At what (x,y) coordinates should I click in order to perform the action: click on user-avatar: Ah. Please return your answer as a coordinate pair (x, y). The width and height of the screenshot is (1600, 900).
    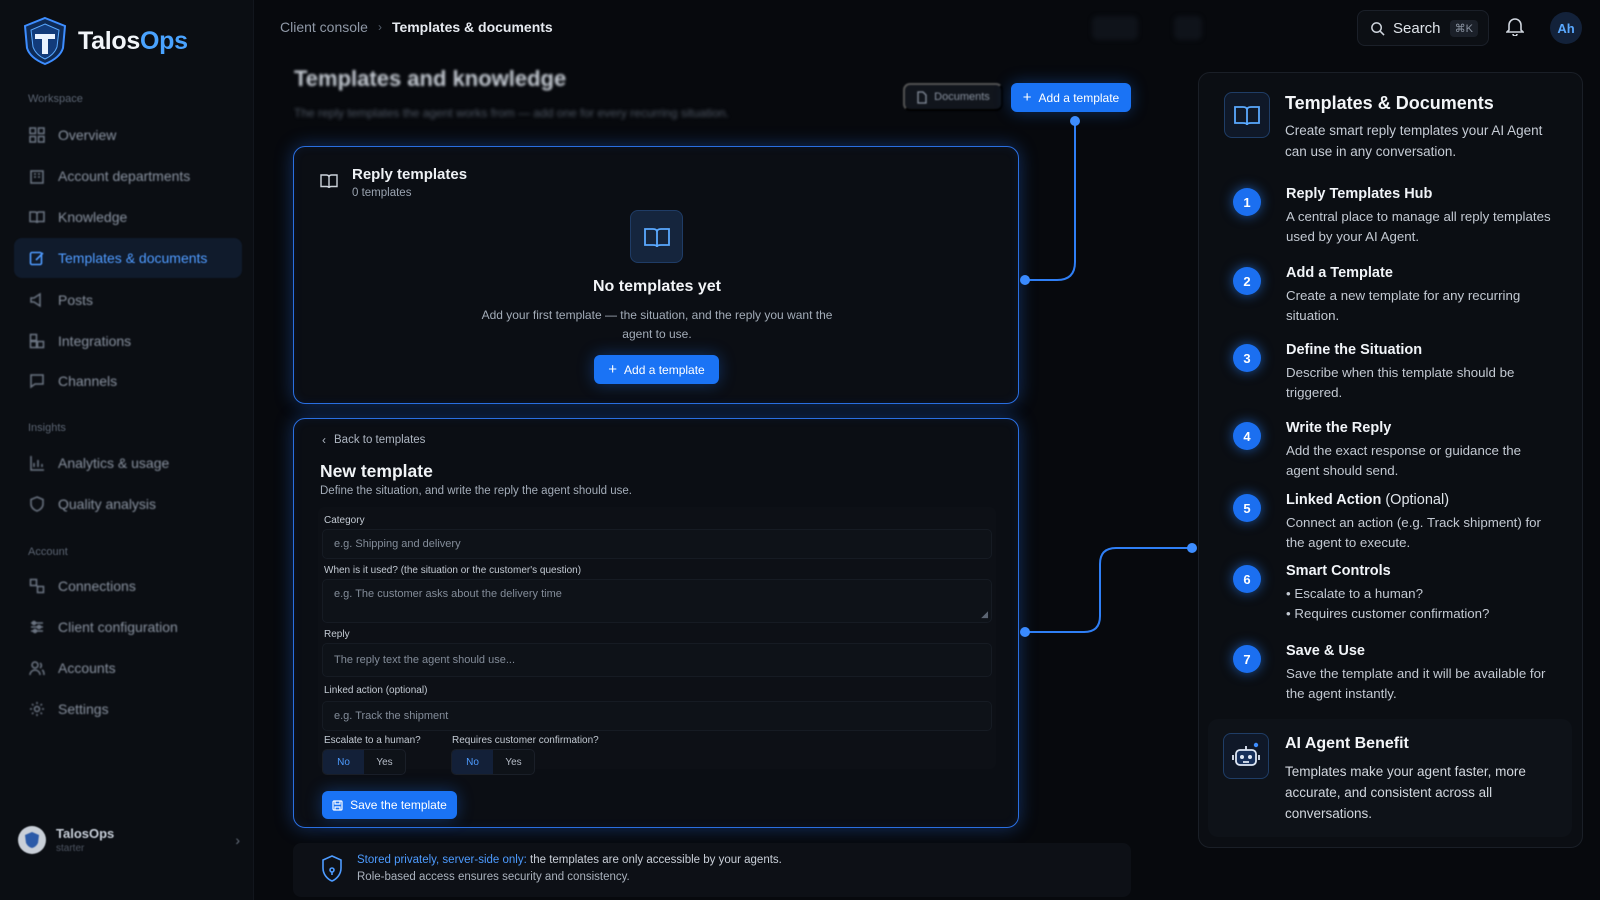
    Looking at the image, I should click on (1566, 28).